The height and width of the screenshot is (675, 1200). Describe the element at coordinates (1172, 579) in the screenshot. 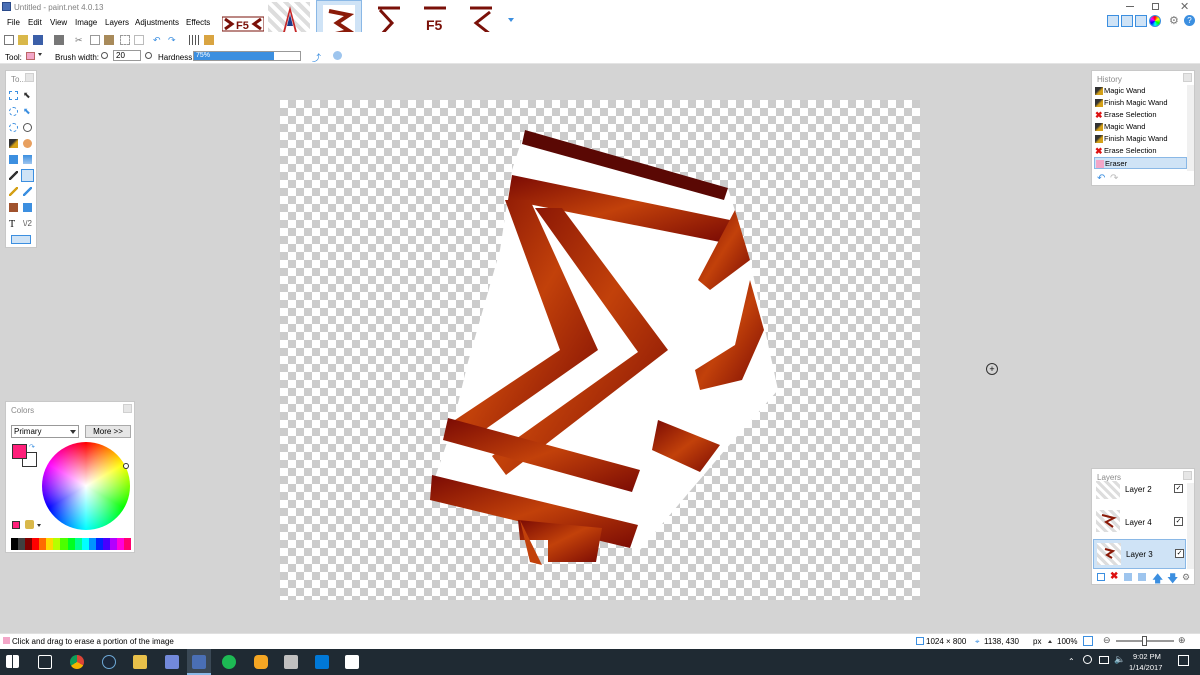

I see `move-layer-down-icon: 🡇` at that location.